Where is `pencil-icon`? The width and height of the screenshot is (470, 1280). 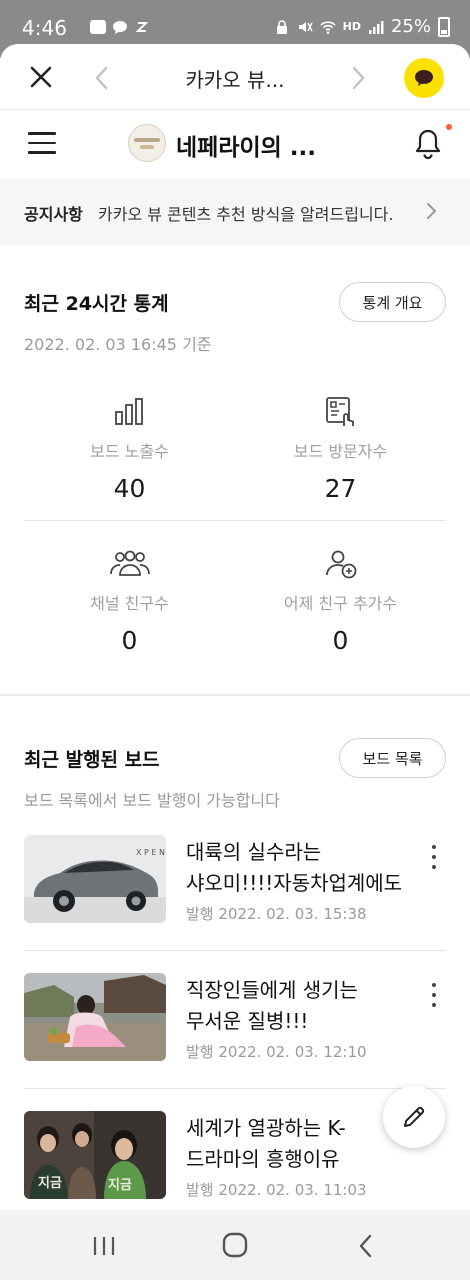
pencil-icon is located at coordinates (414, 1116).